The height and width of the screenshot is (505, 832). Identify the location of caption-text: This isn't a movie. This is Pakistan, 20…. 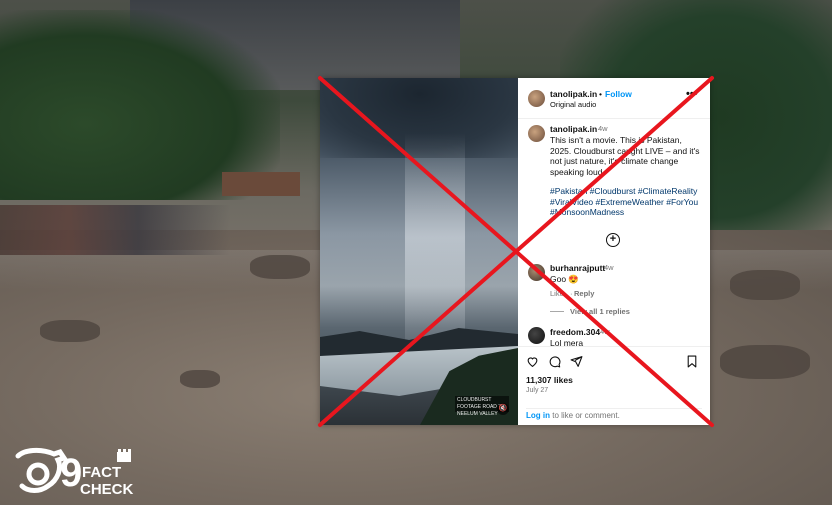
(625, 156).